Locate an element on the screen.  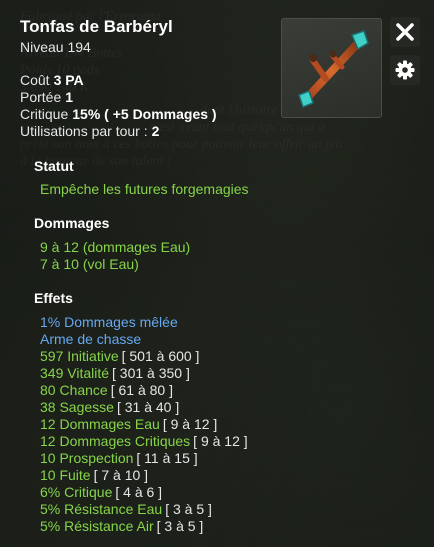
effect-line: 10 Fuite[ 7 à 10 ] is located at coordinates (94, 475).